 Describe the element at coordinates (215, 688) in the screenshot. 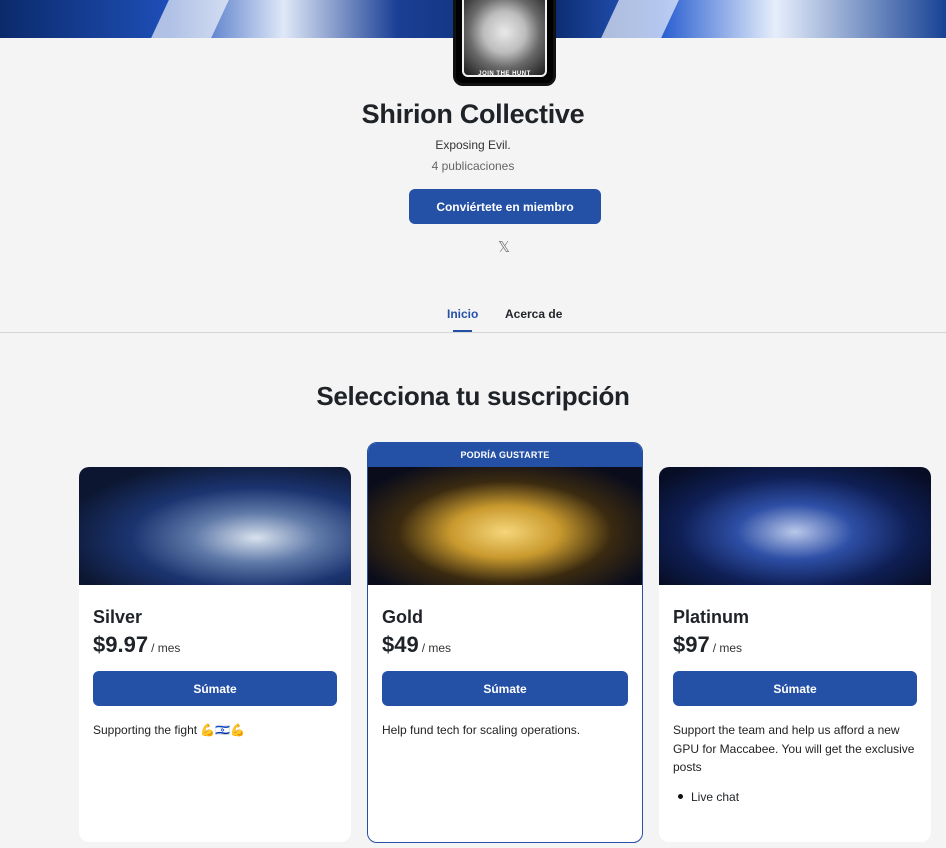

I see `join-silver-button: Súmate` at that location.